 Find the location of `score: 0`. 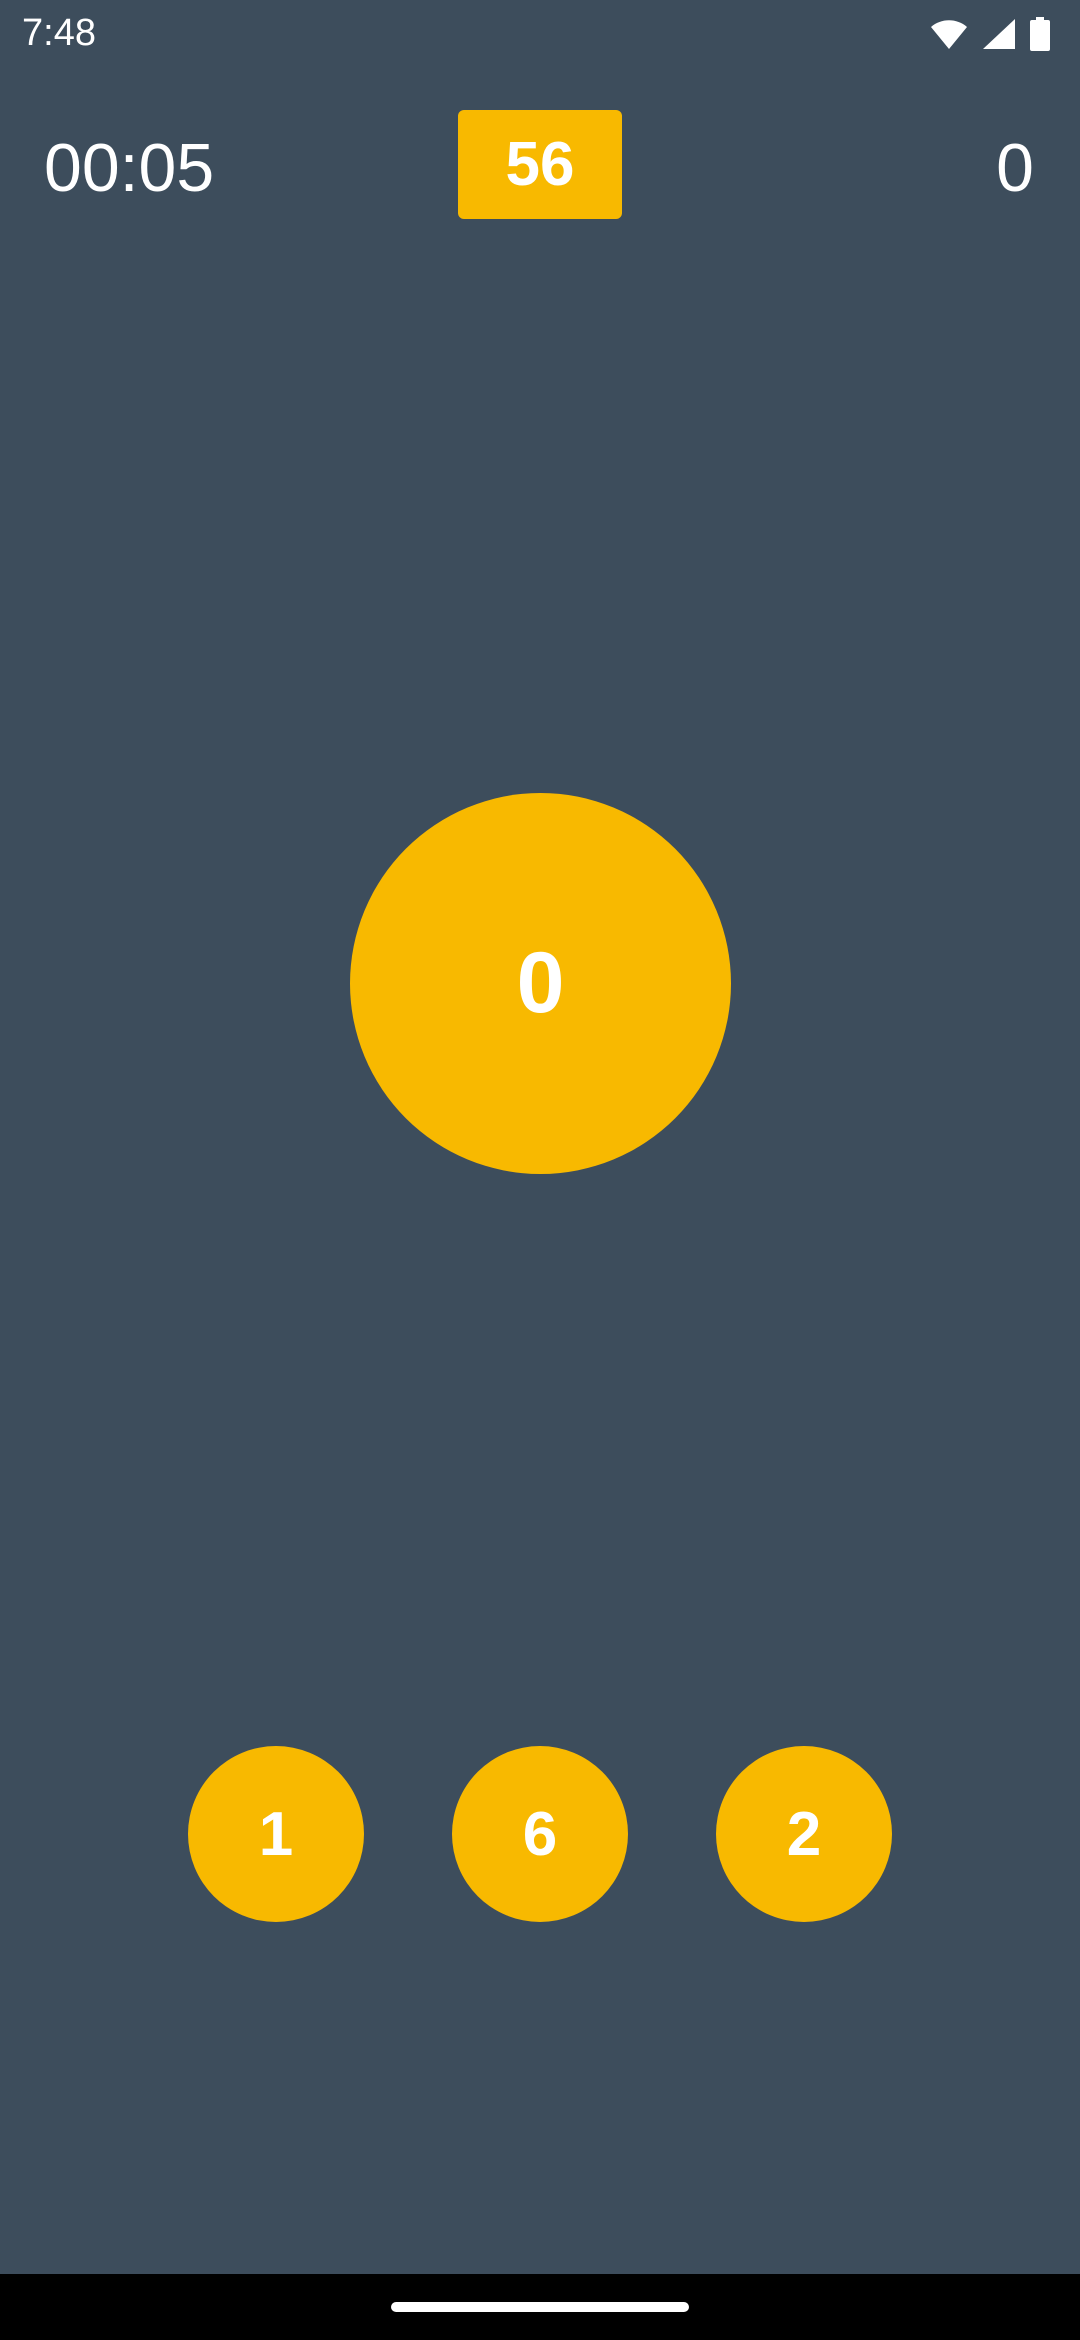

score: 0 is located at coordinates (1015, 168).